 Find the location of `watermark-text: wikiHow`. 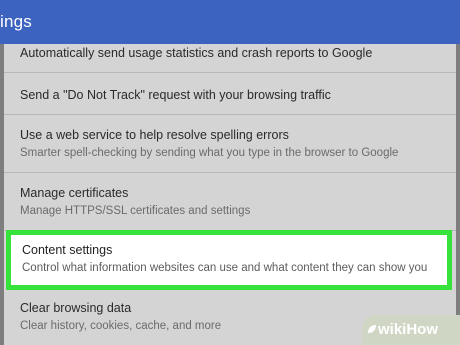

watermark-text: wikiHow is located at coordinates (408, 329).